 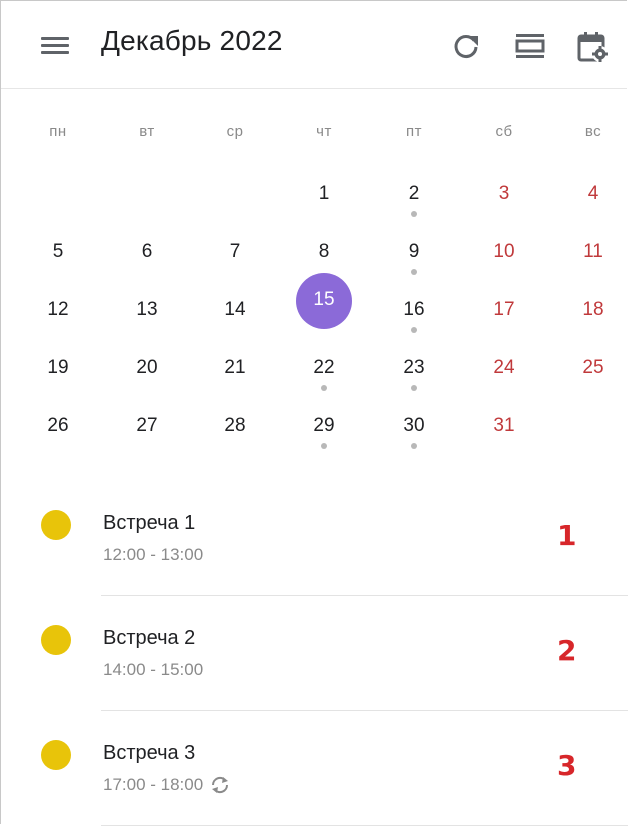 I want to click on day-number: 24, so click(x=504, y=367).